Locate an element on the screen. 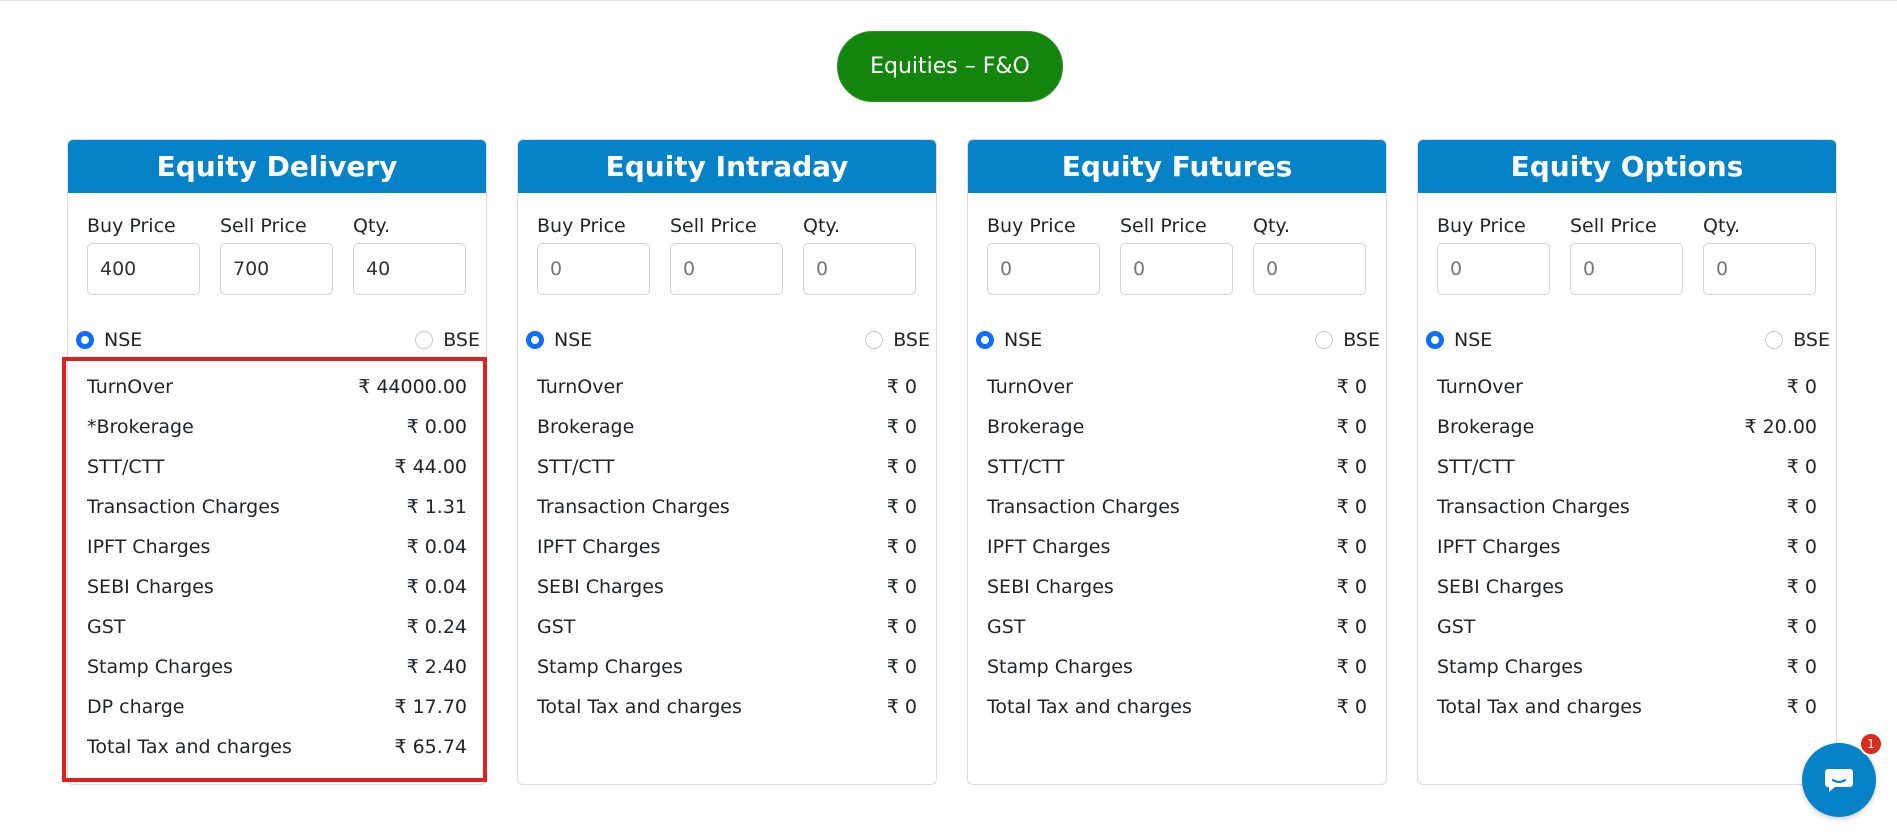 The width and height of the screenshot is (1897, 832). charge-label: TurnOver is located at coordinates (580, 387).